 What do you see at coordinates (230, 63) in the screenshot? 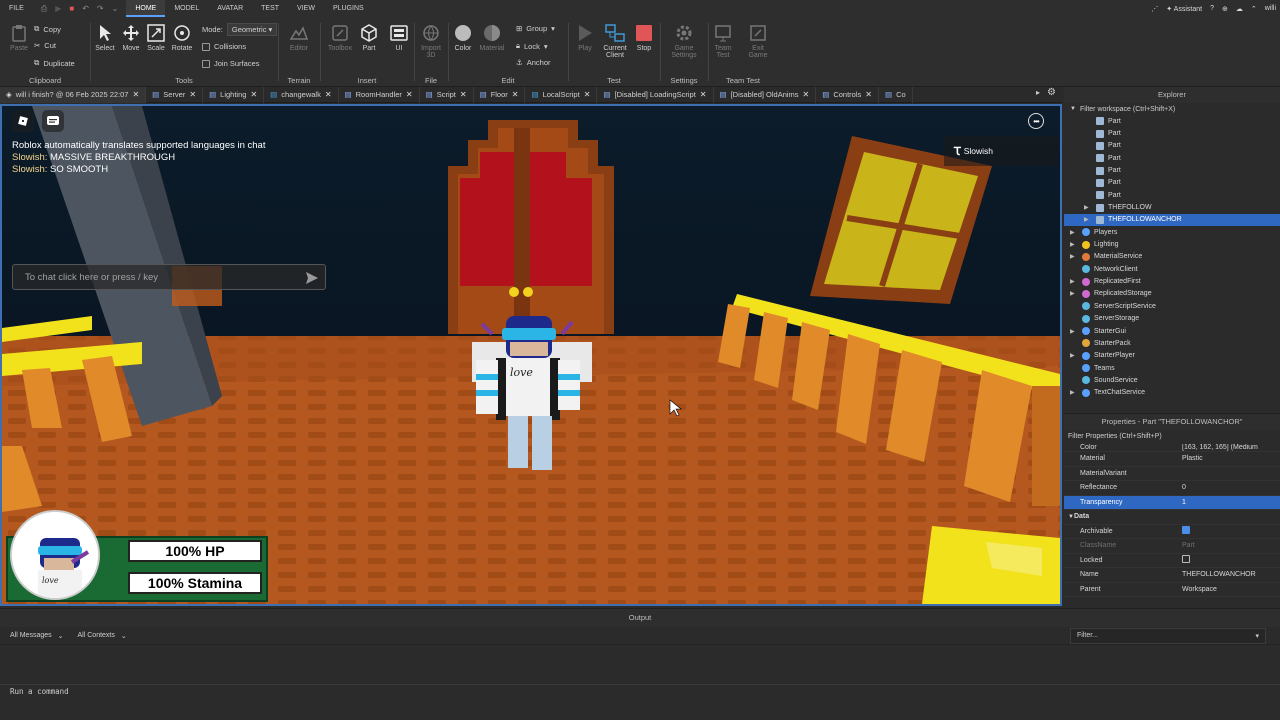
I see `join-surfaces-toggle: Join Surfaces` at bounding box center [230, 63].